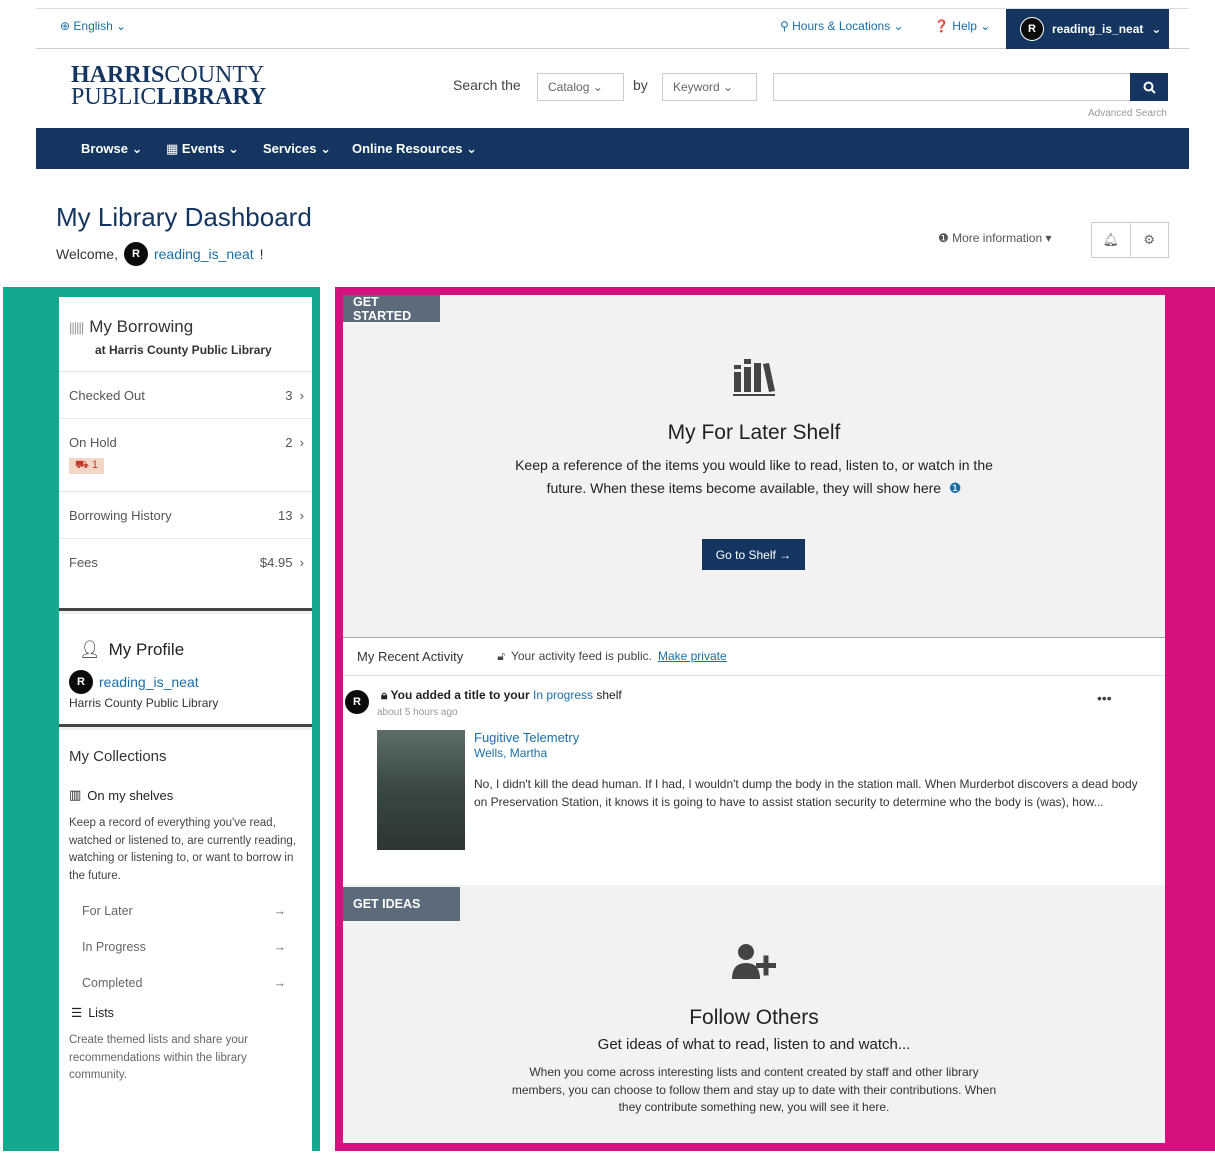 The height and width of the screenshot is (1163, 1215). Describe the element at coordinates (149, 682) in the screenshot. I see `profile-username-link: reading_is_neat` at that location.